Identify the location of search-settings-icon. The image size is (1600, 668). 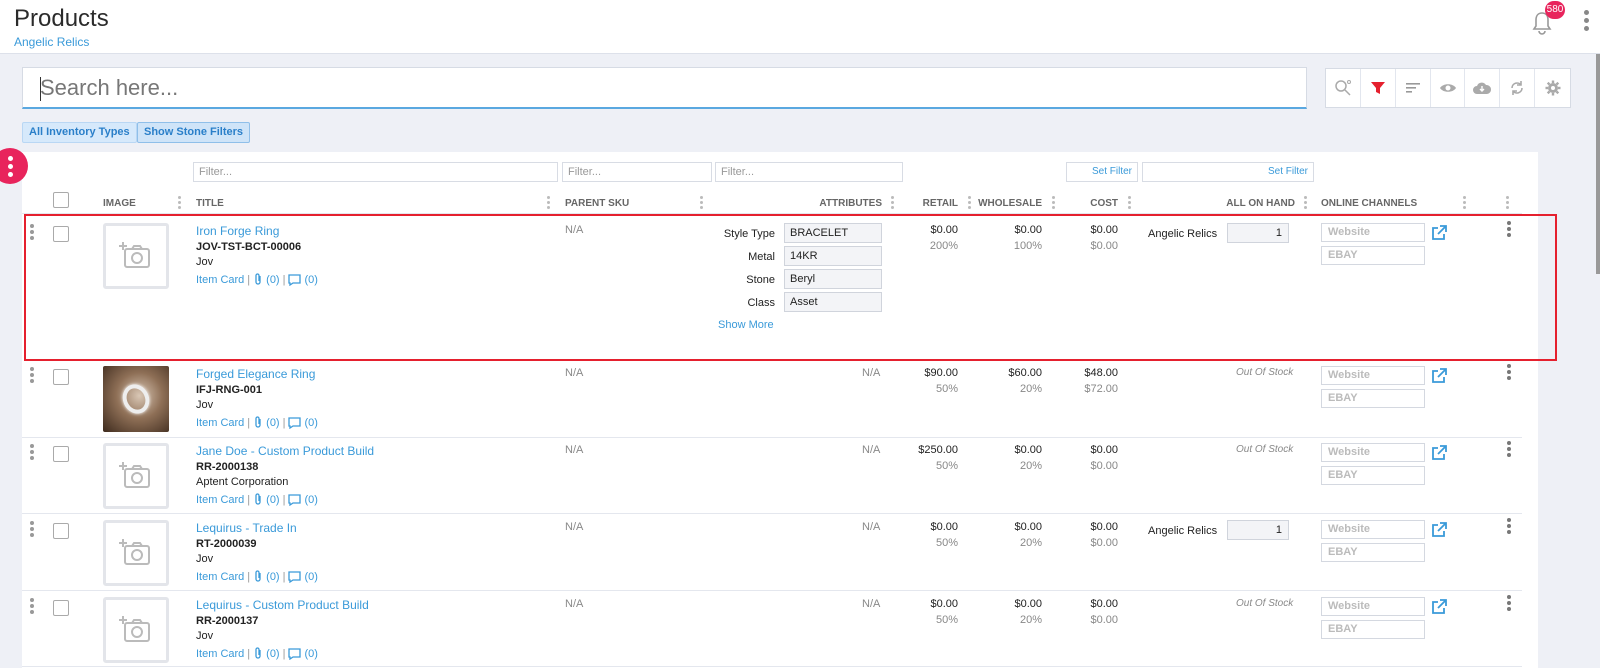
(1343, 88).